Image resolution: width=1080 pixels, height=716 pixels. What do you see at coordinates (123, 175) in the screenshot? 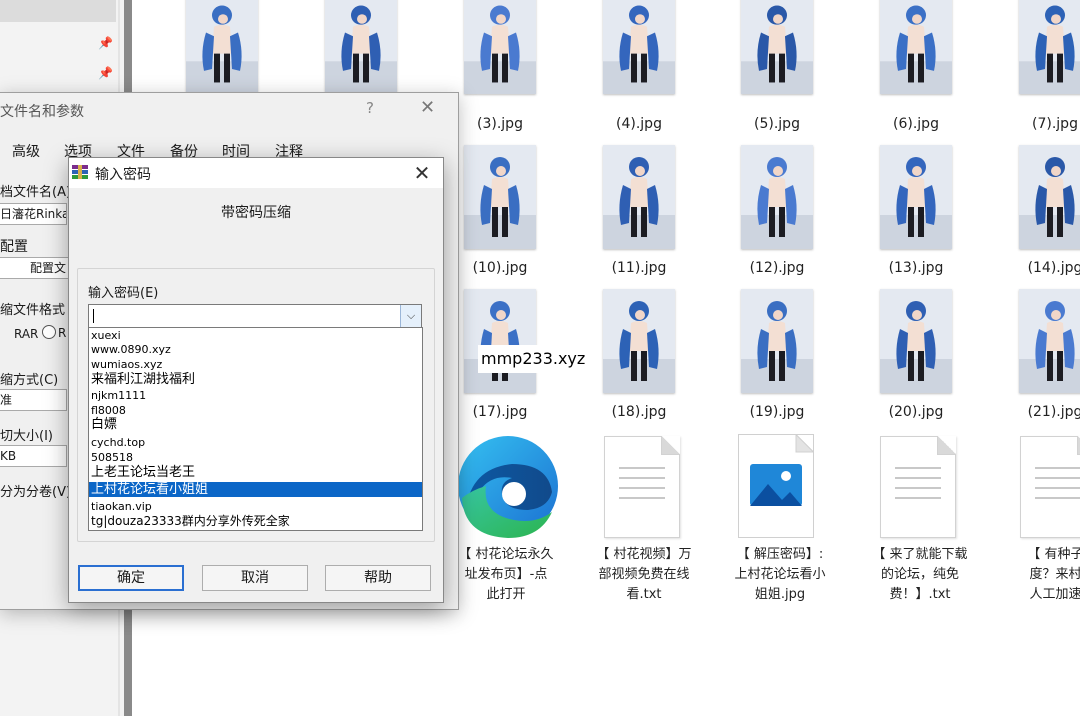
I see `dialog-title: 输入密码` at bounding box center [123, 175].